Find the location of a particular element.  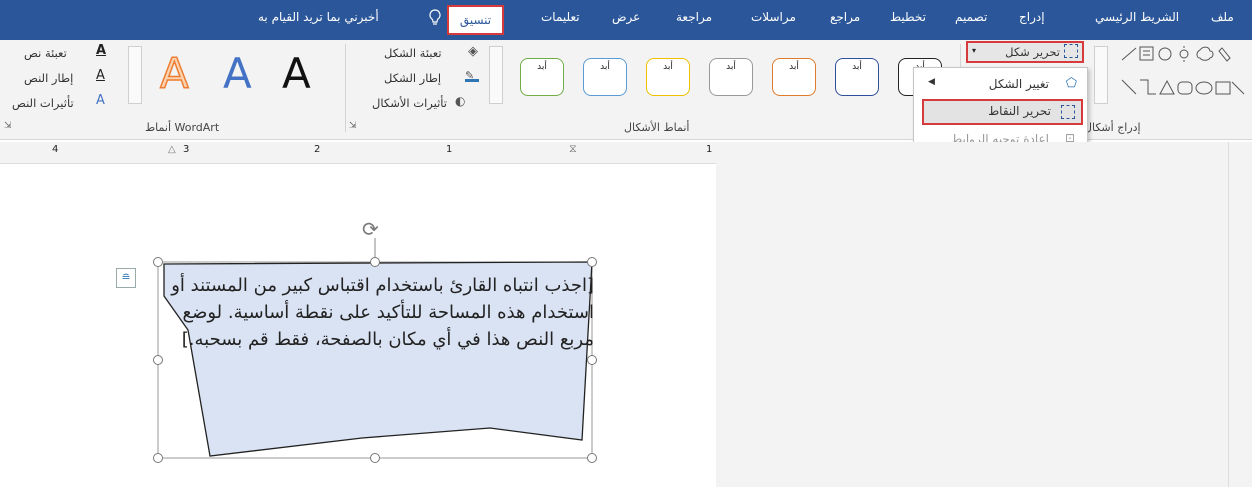

indent-marker: ⧖ is located at coordinates (573, 149).